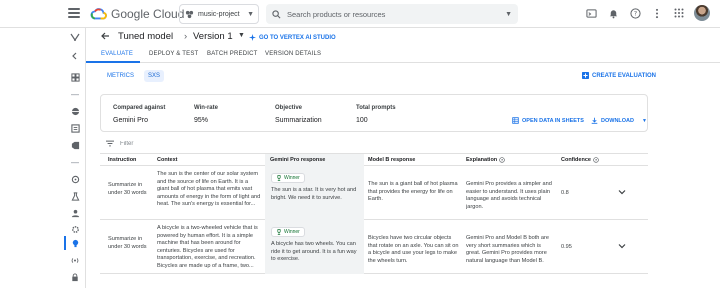 The image size is (720, 288). What do you see at coordinates (75, 37) in the screenshot?
I see `vertex-ai-icon` at bounding box center [75, 37].